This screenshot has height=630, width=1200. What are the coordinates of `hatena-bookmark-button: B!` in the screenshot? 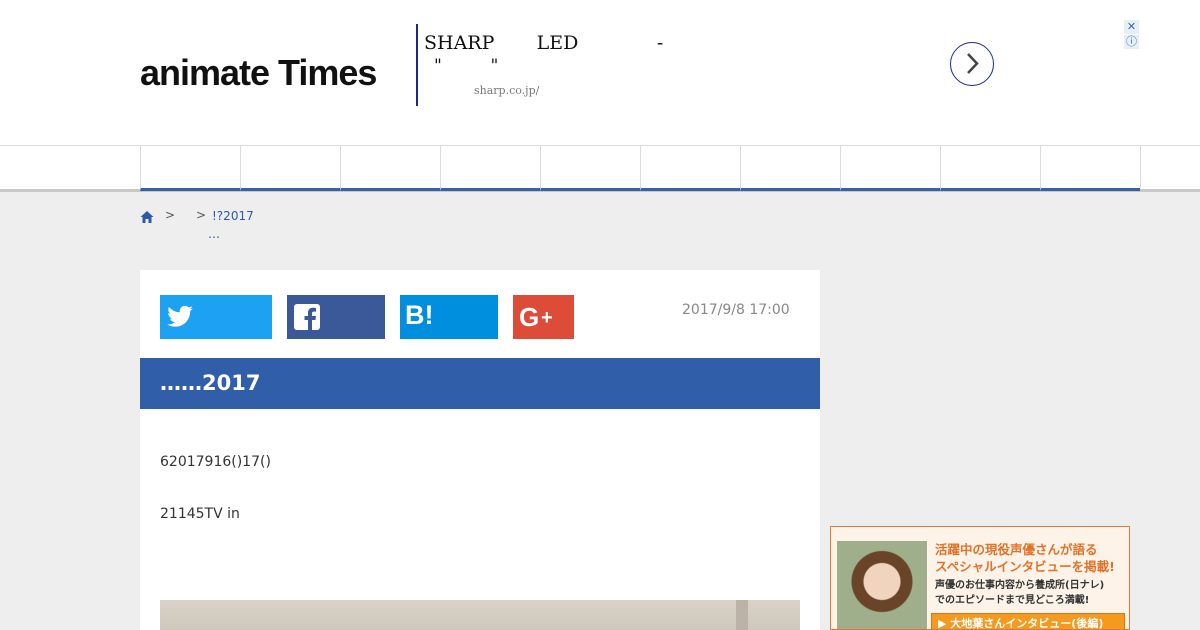 It's located at (449, 317).